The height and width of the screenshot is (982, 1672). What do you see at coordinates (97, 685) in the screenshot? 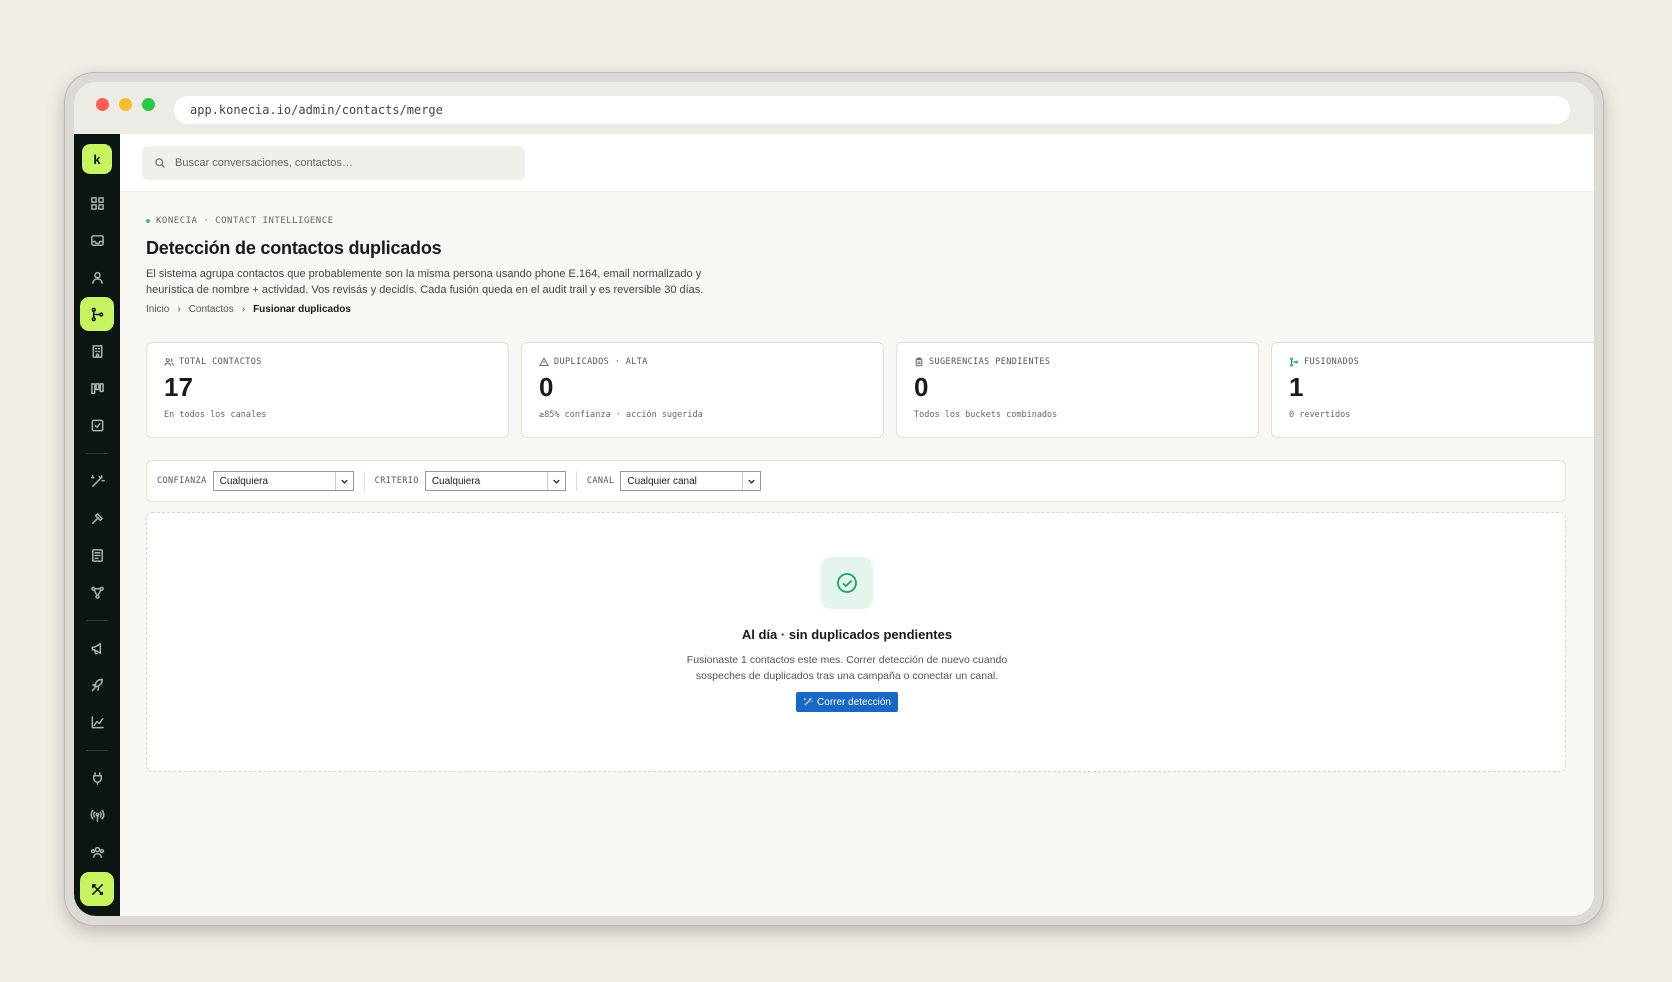
I see `rocket-icon` at bounding box center [97, 685].